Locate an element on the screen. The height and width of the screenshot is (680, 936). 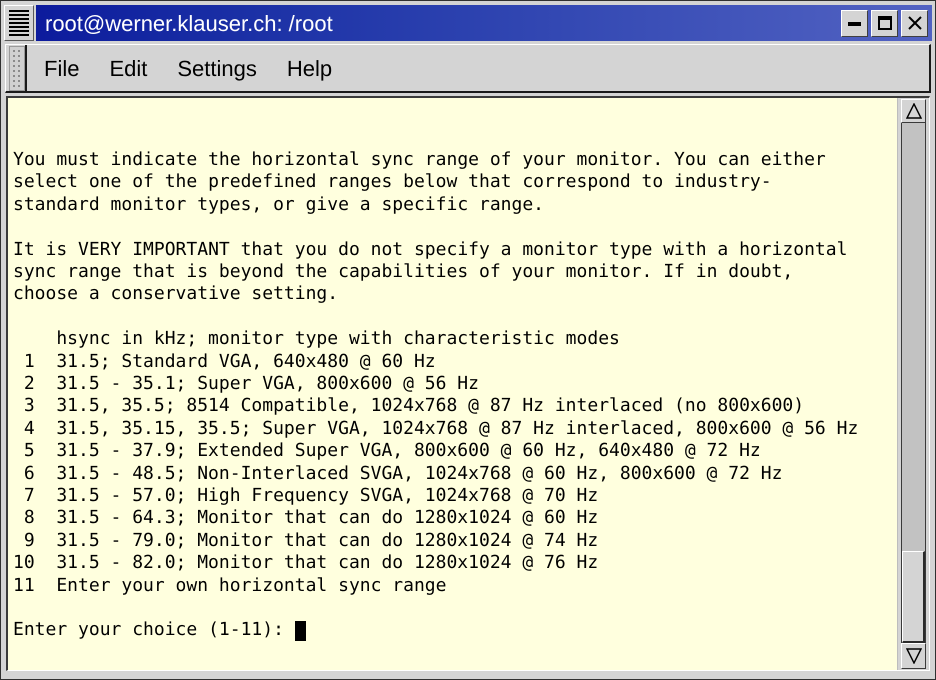
option-number: 5 is located at coordinates (28, 451).